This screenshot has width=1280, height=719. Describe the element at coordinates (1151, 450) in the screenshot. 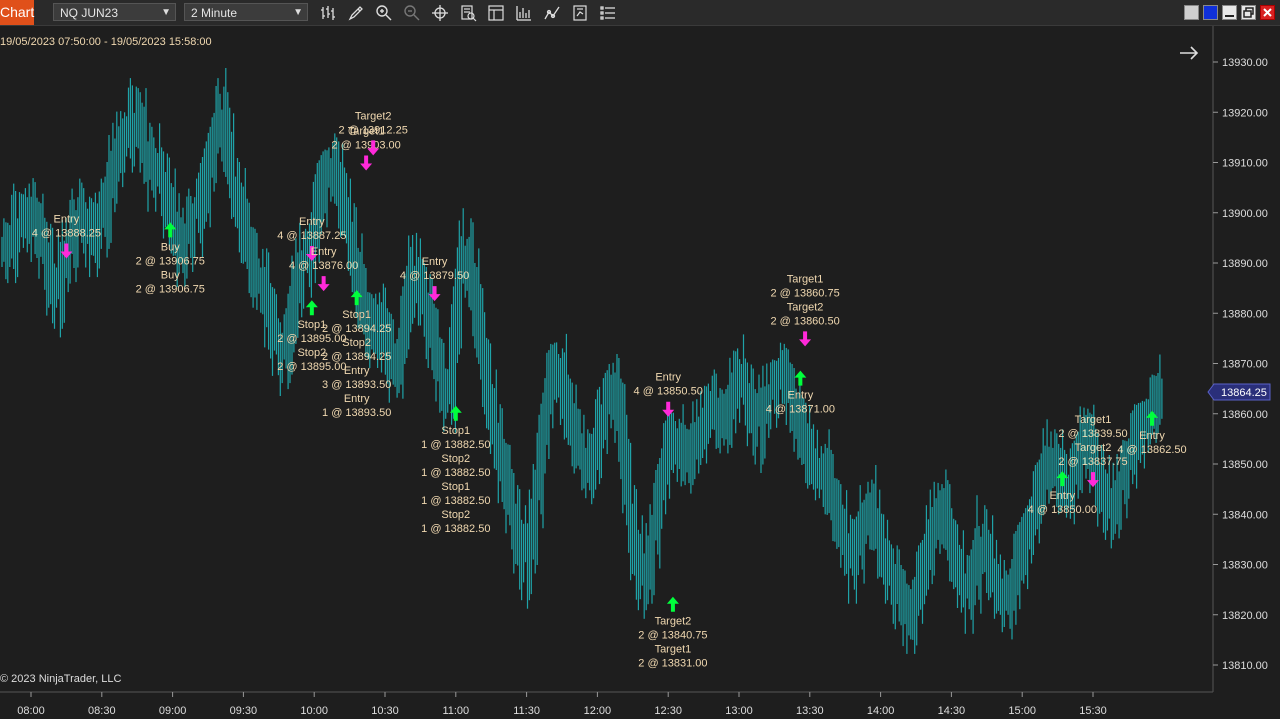

I see `execution-label: 4 @ 13862.50` at that location.